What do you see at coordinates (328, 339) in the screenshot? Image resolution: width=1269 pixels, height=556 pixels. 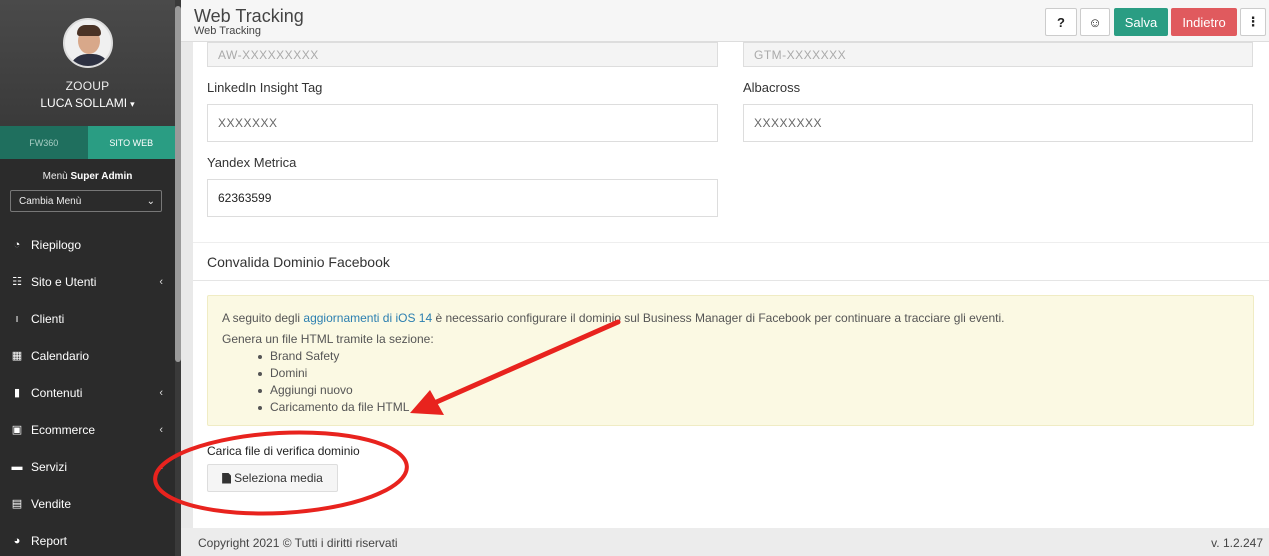 I see `notice-intro: Genera un file HTML tramite la sezione:` at bounding box center [328, 339].